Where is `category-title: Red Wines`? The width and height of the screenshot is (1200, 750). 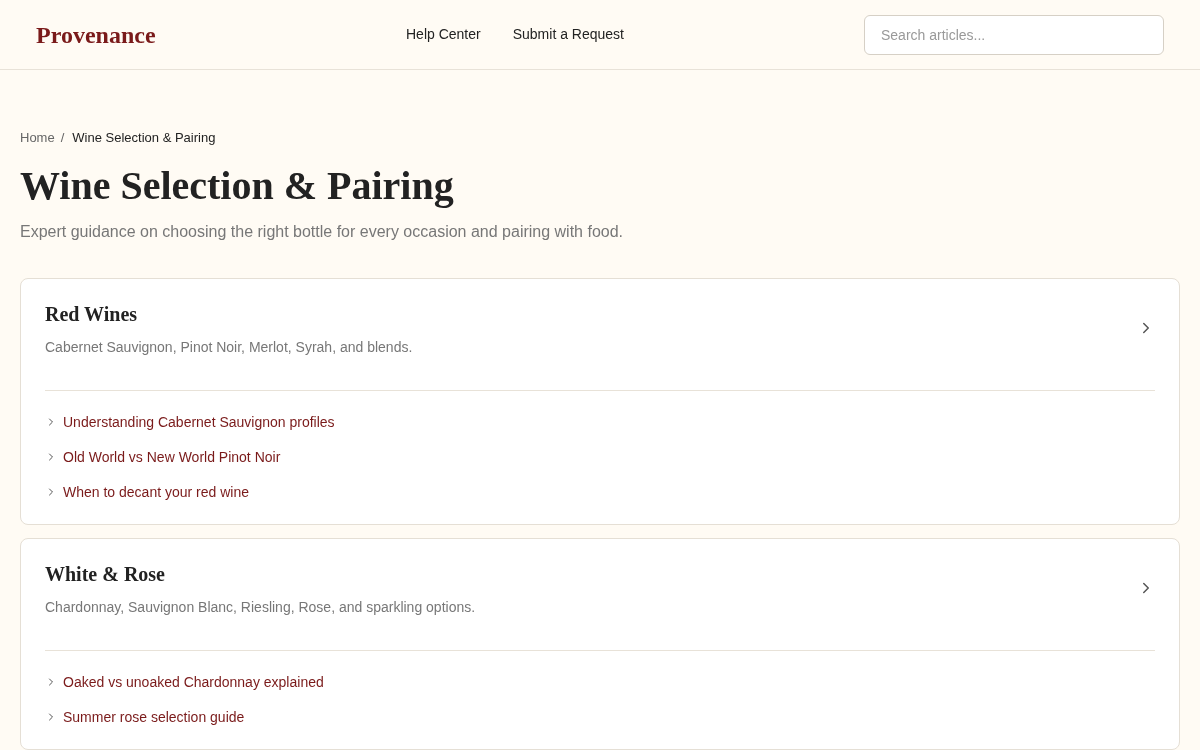
category-title: Red Wines is located at coordinates (591, 313).